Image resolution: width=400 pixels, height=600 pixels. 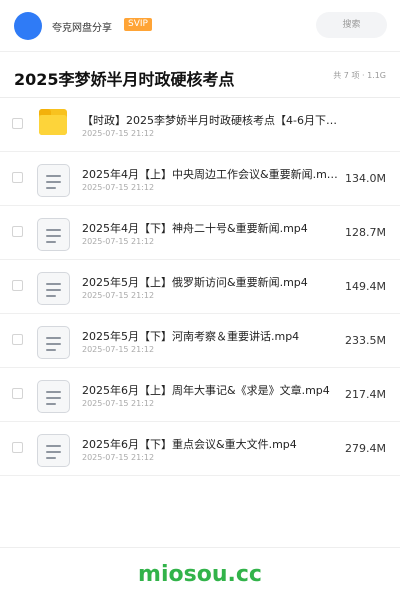 I want to click on file-size: 233.5M, so click(x=365, y=340).